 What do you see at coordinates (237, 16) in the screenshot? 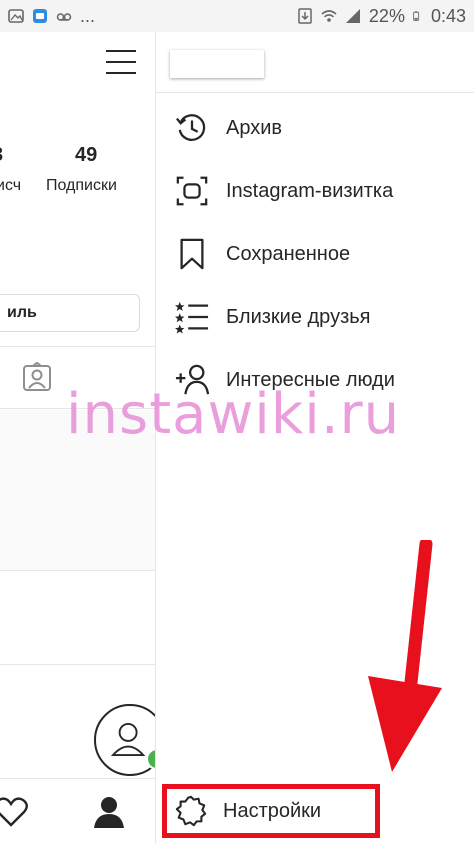
I see `status-bar: ... 22% 0:43` at bounding box center [237, 16].